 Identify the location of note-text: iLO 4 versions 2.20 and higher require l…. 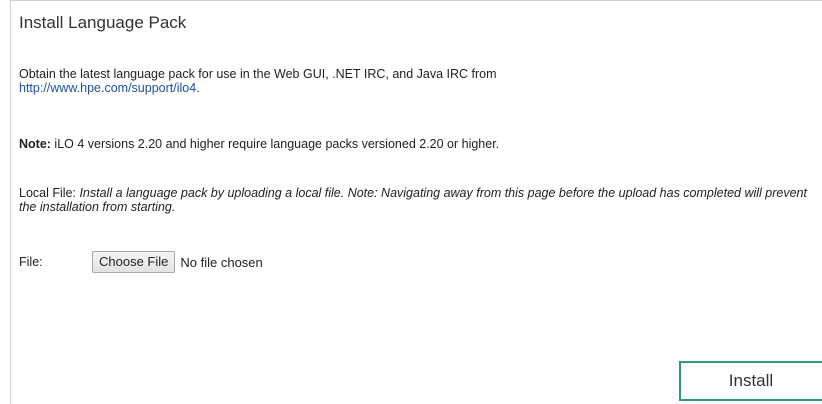
(275, 144).